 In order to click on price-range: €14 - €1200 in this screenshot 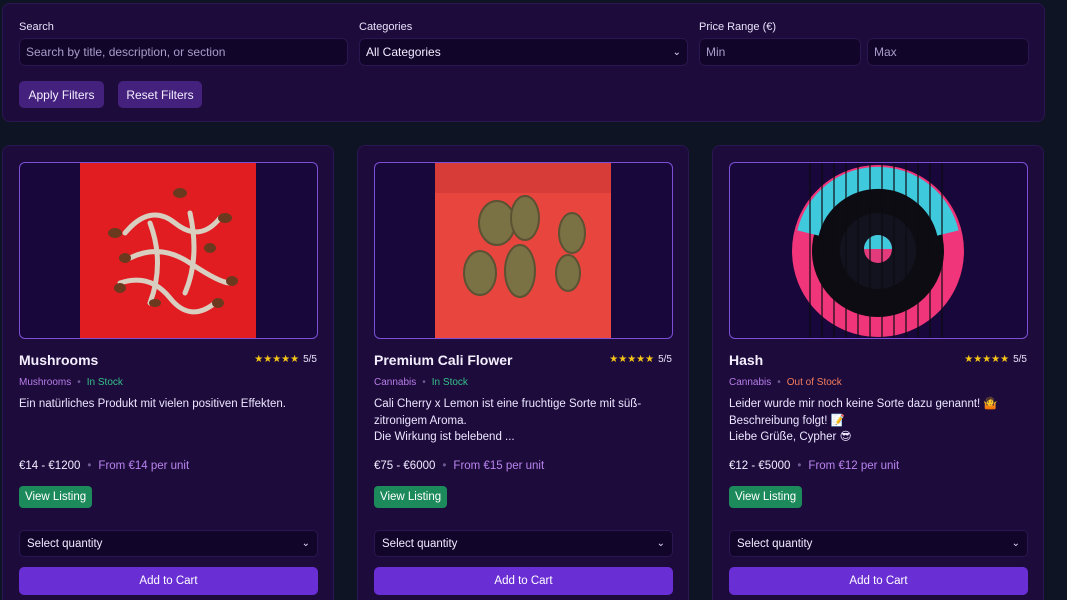, I will do `click(50, 466)`.